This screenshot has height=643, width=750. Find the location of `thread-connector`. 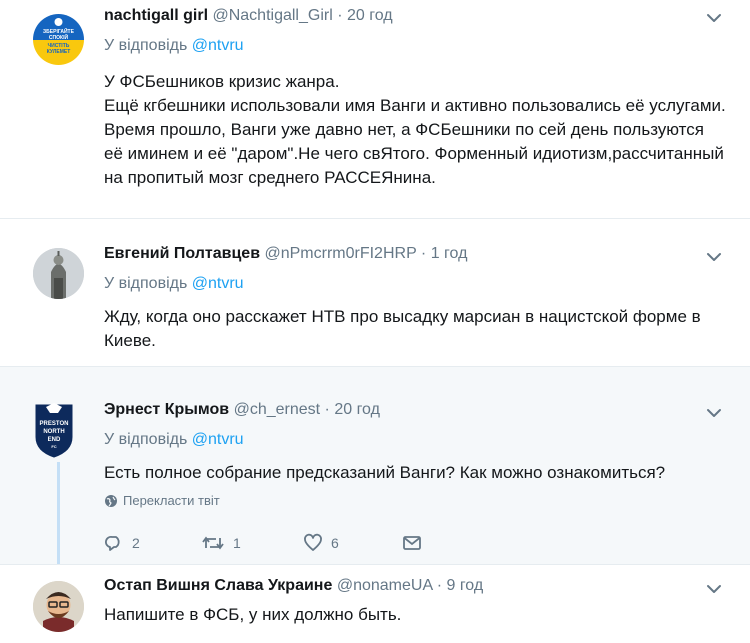

thread-connector is located at coordinates (58, 519).